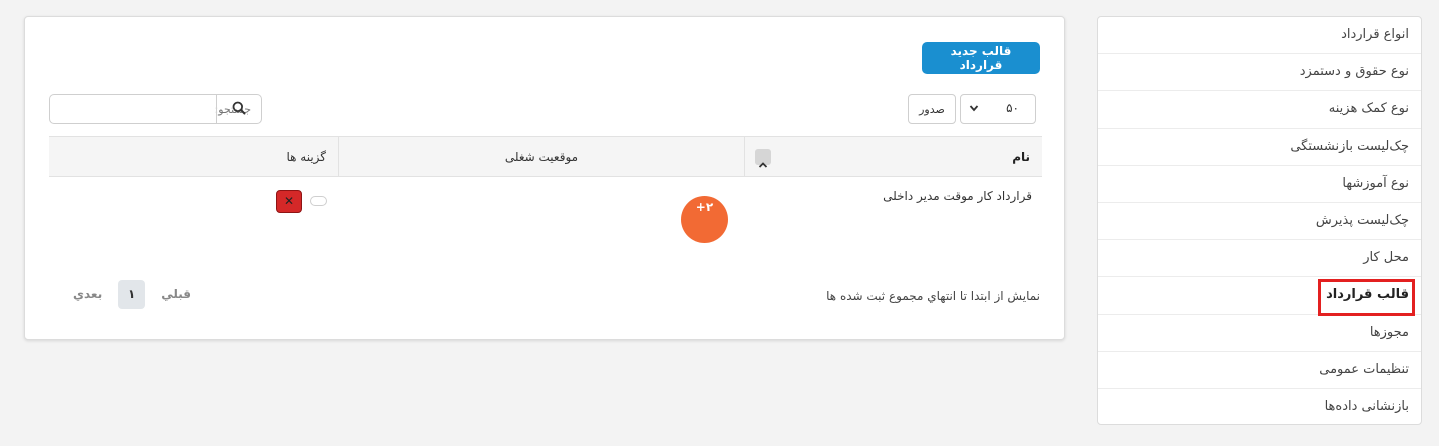 This screenshot has width=1439, height=446. Describe the element at coordinates (1012, 108) in the screenshot. I see `page-length-value: ۵۰` at that location.